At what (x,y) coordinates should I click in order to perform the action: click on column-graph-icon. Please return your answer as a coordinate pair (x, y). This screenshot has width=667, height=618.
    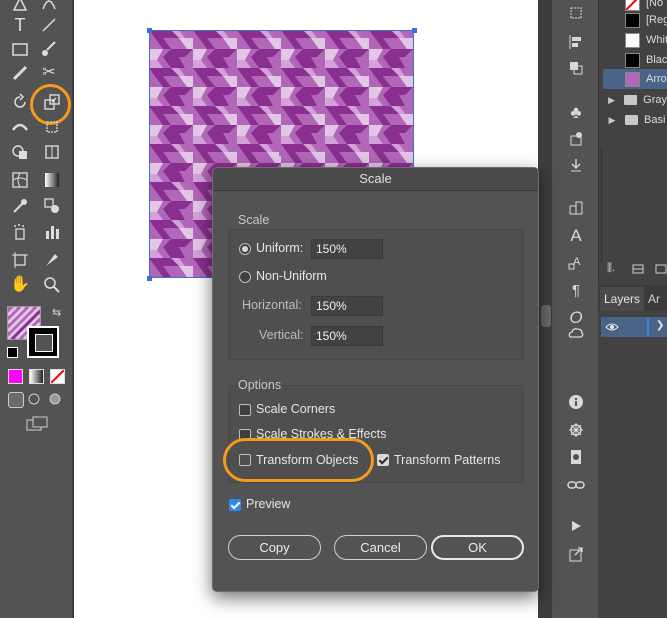
    Looking at the image, I should click on (52, 232).